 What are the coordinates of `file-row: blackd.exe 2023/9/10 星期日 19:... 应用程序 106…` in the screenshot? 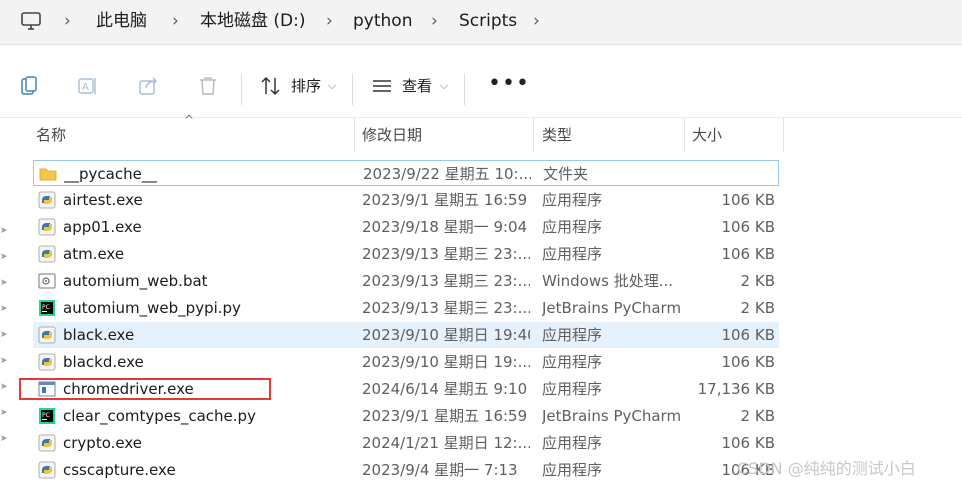 It's located at (406, 362).